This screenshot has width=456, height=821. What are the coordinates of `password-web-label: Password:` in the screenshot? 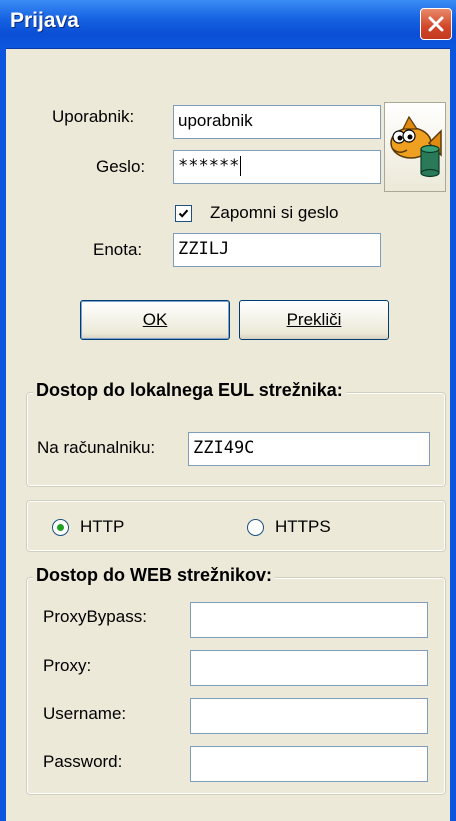 It's located at (83, 761).